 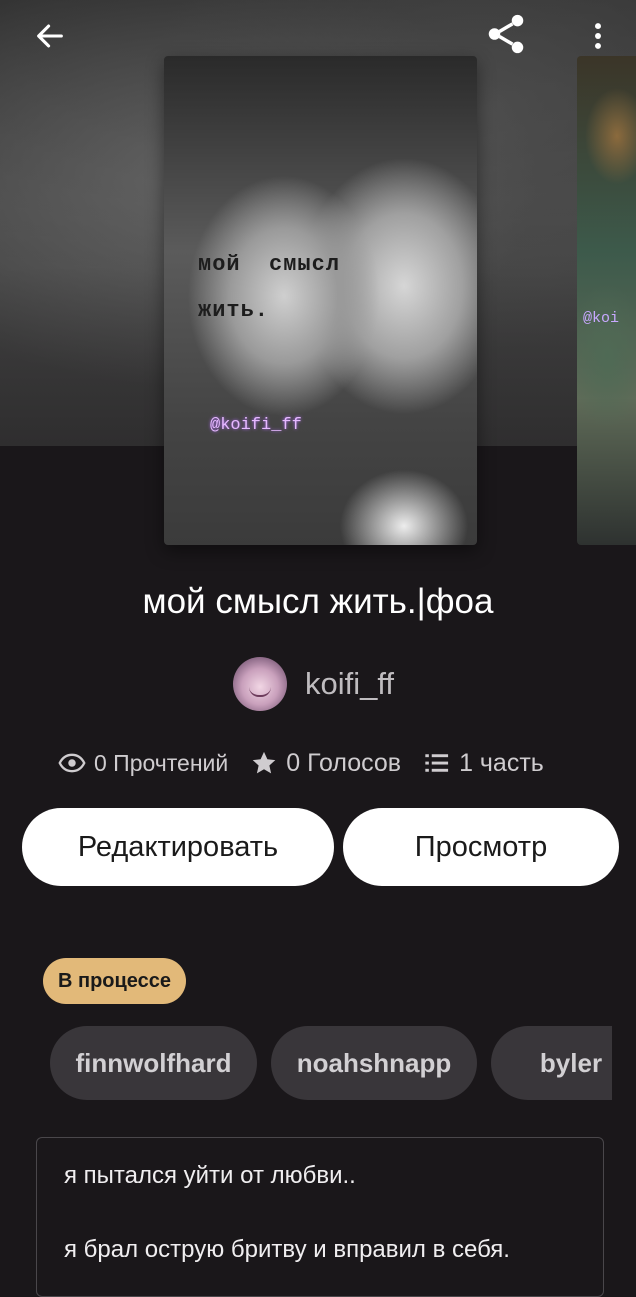 What do you see at coordinates (256, 425) in the screenshot?
I see `cover-handle: @koifi_ff` at bounding box center [256, 425].